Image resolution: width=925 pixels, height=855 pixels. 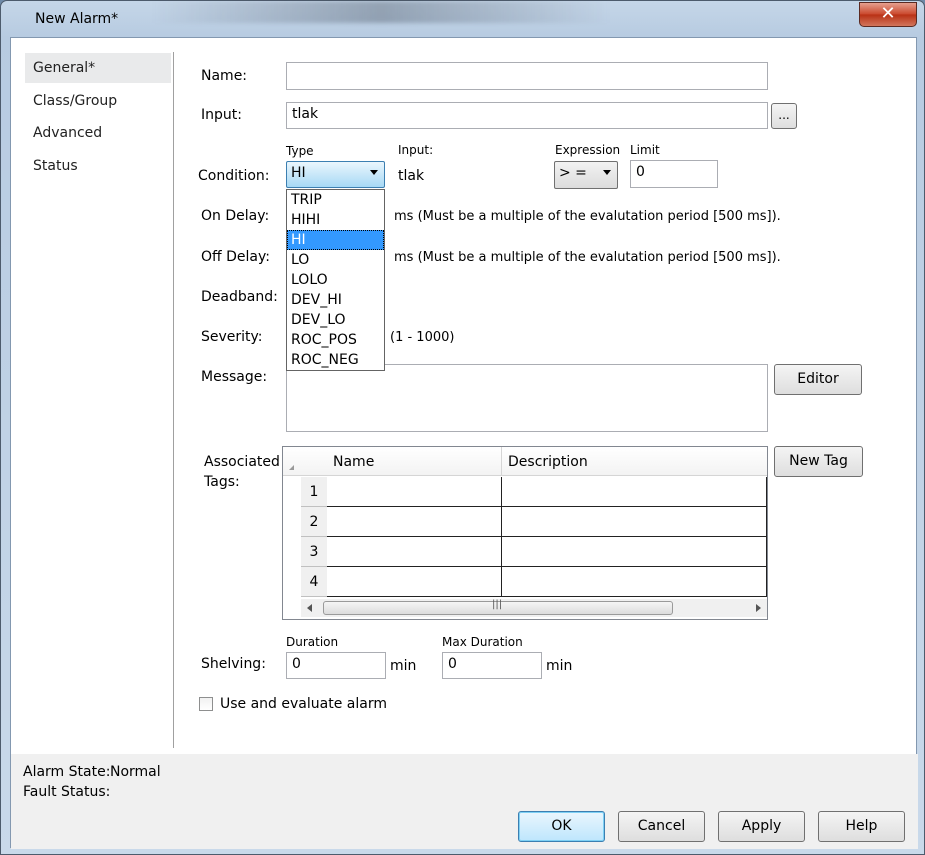 I want to click on type-option-hi: HI, so click(x=335, y=240).